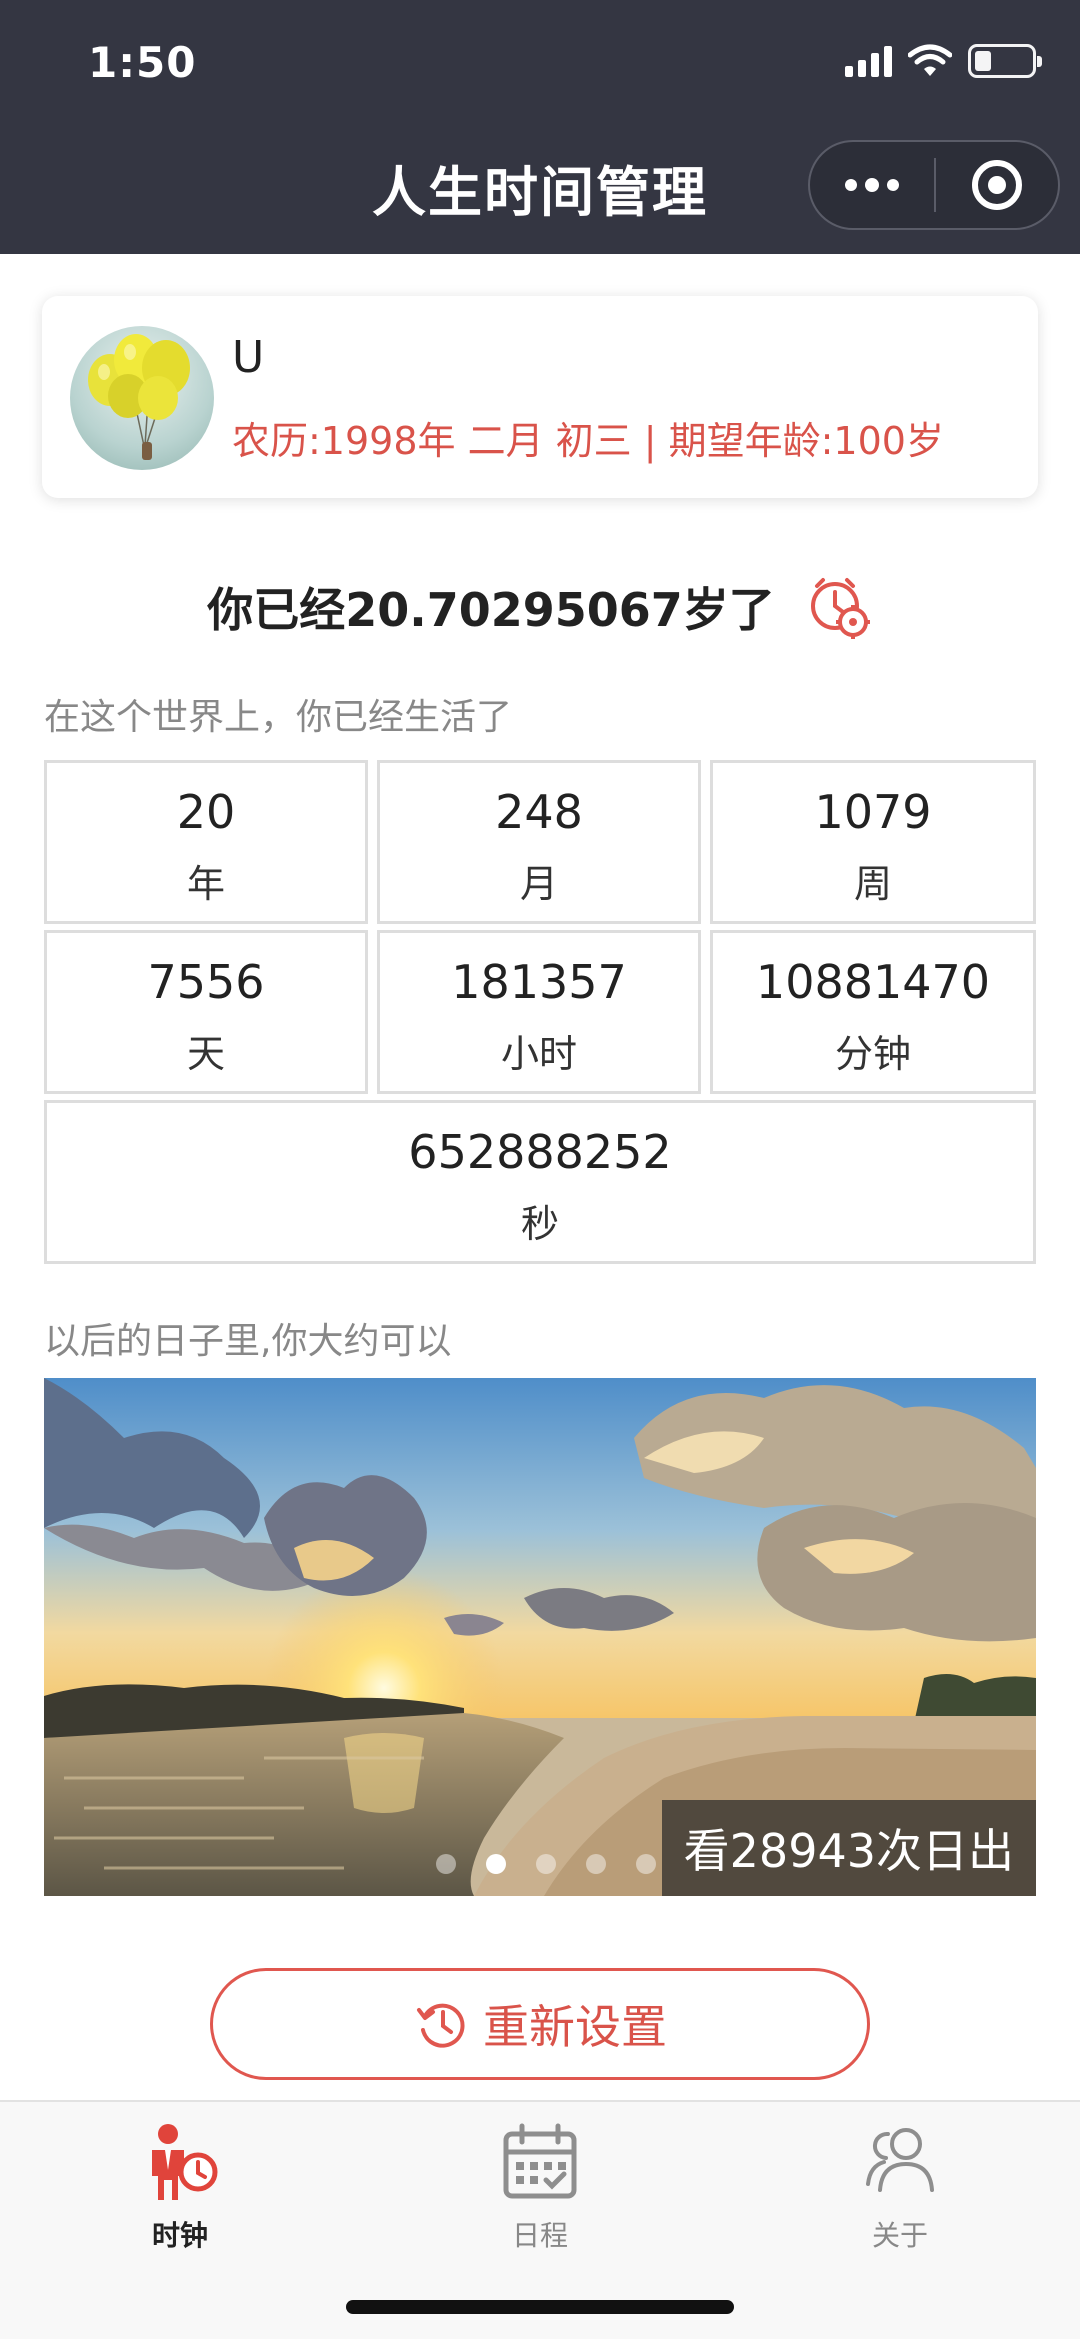  Describe the element at coordinates (142, 398) in the screenshot. I see `avatar` at that location.